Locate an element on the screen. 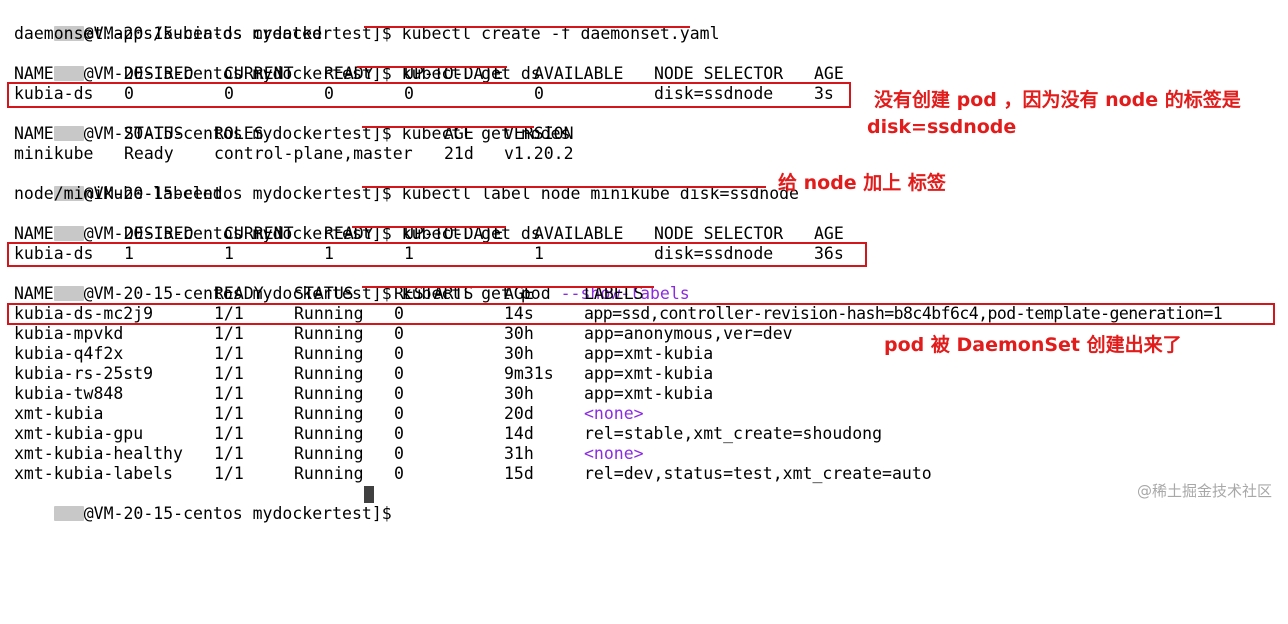  cell: rel=dev,status=test,xmt_create=auto is located at coordinates (758, 473).